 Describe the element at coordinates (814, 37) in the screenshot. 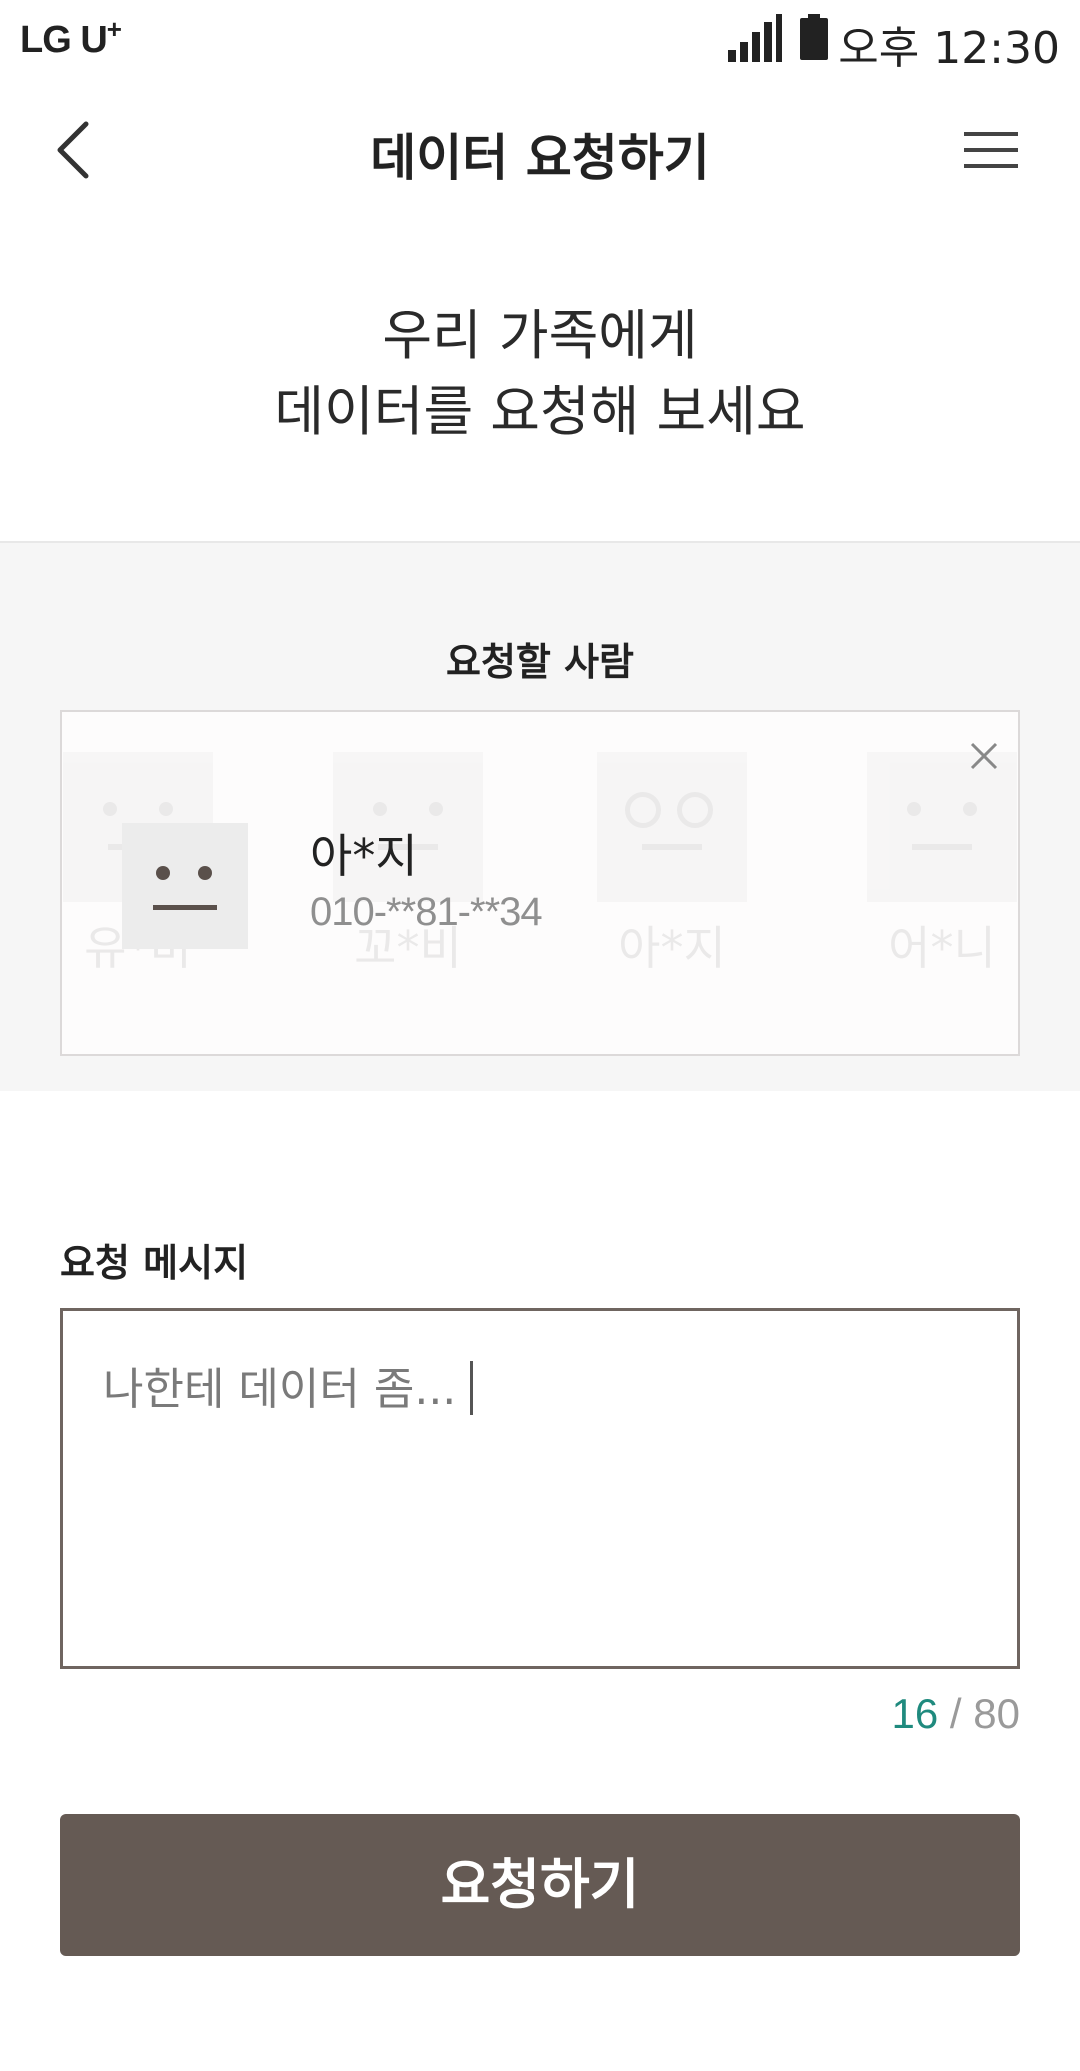

I see `battery-icon` at that location.